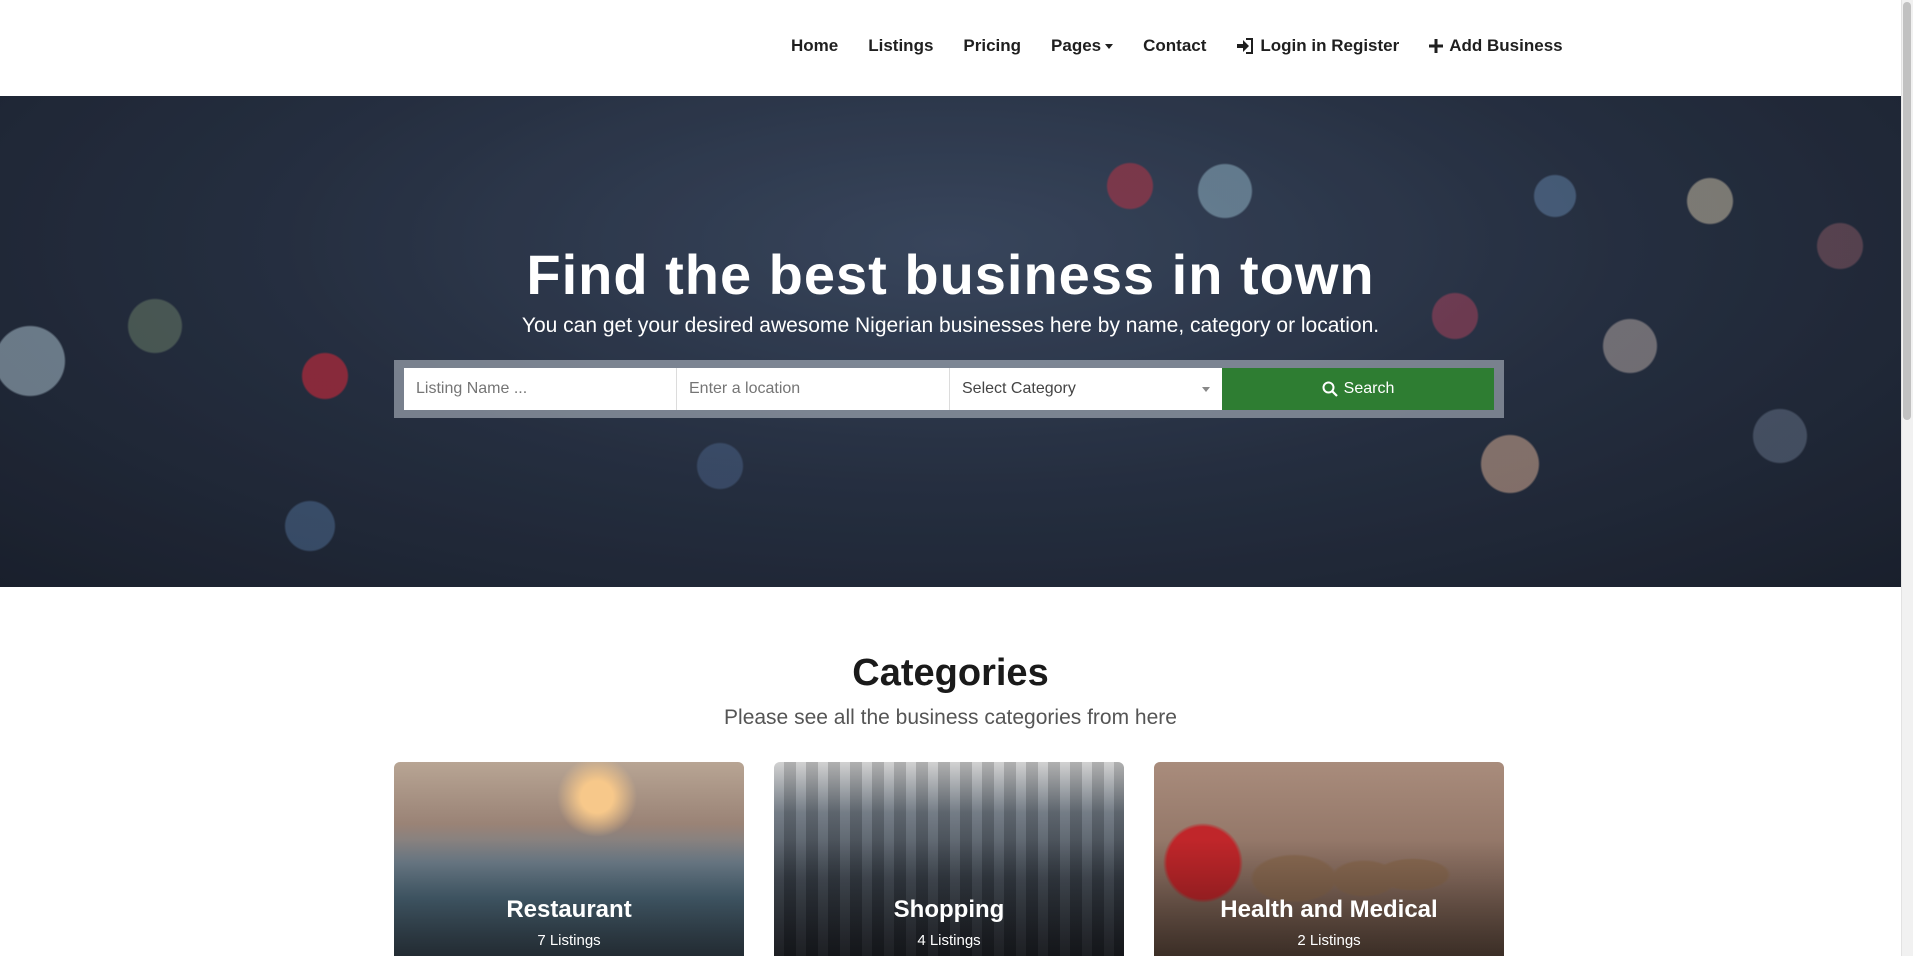  What do you see at coordinates (1245, 46) in the screenshot?
I see `sign-in-icon` at bounding box center [1245, 46].